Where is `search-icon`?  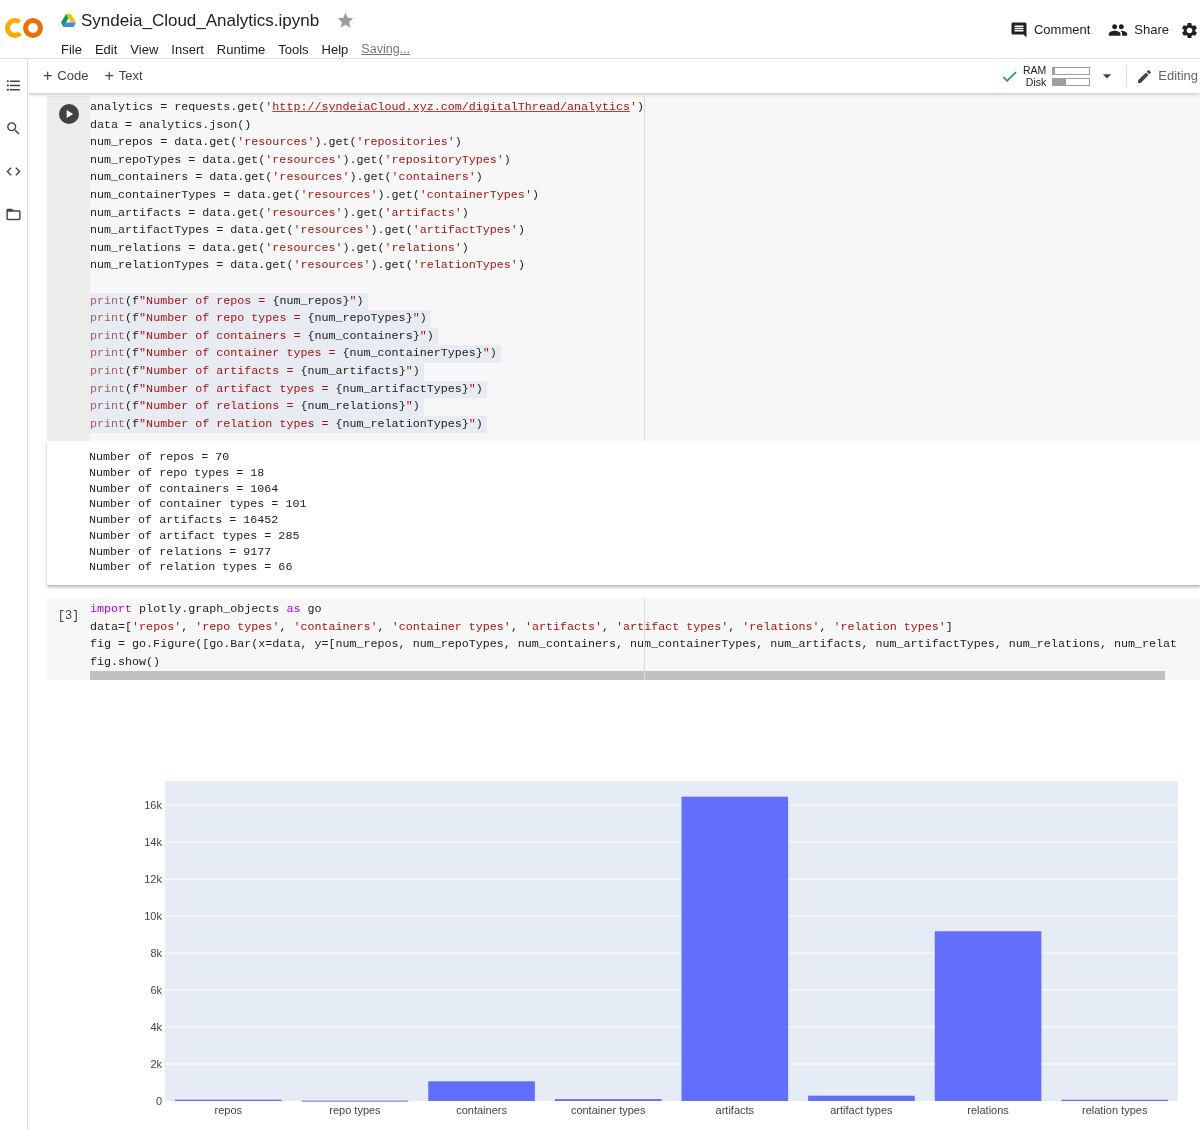 search-icon is located at coordinates (13, 128).